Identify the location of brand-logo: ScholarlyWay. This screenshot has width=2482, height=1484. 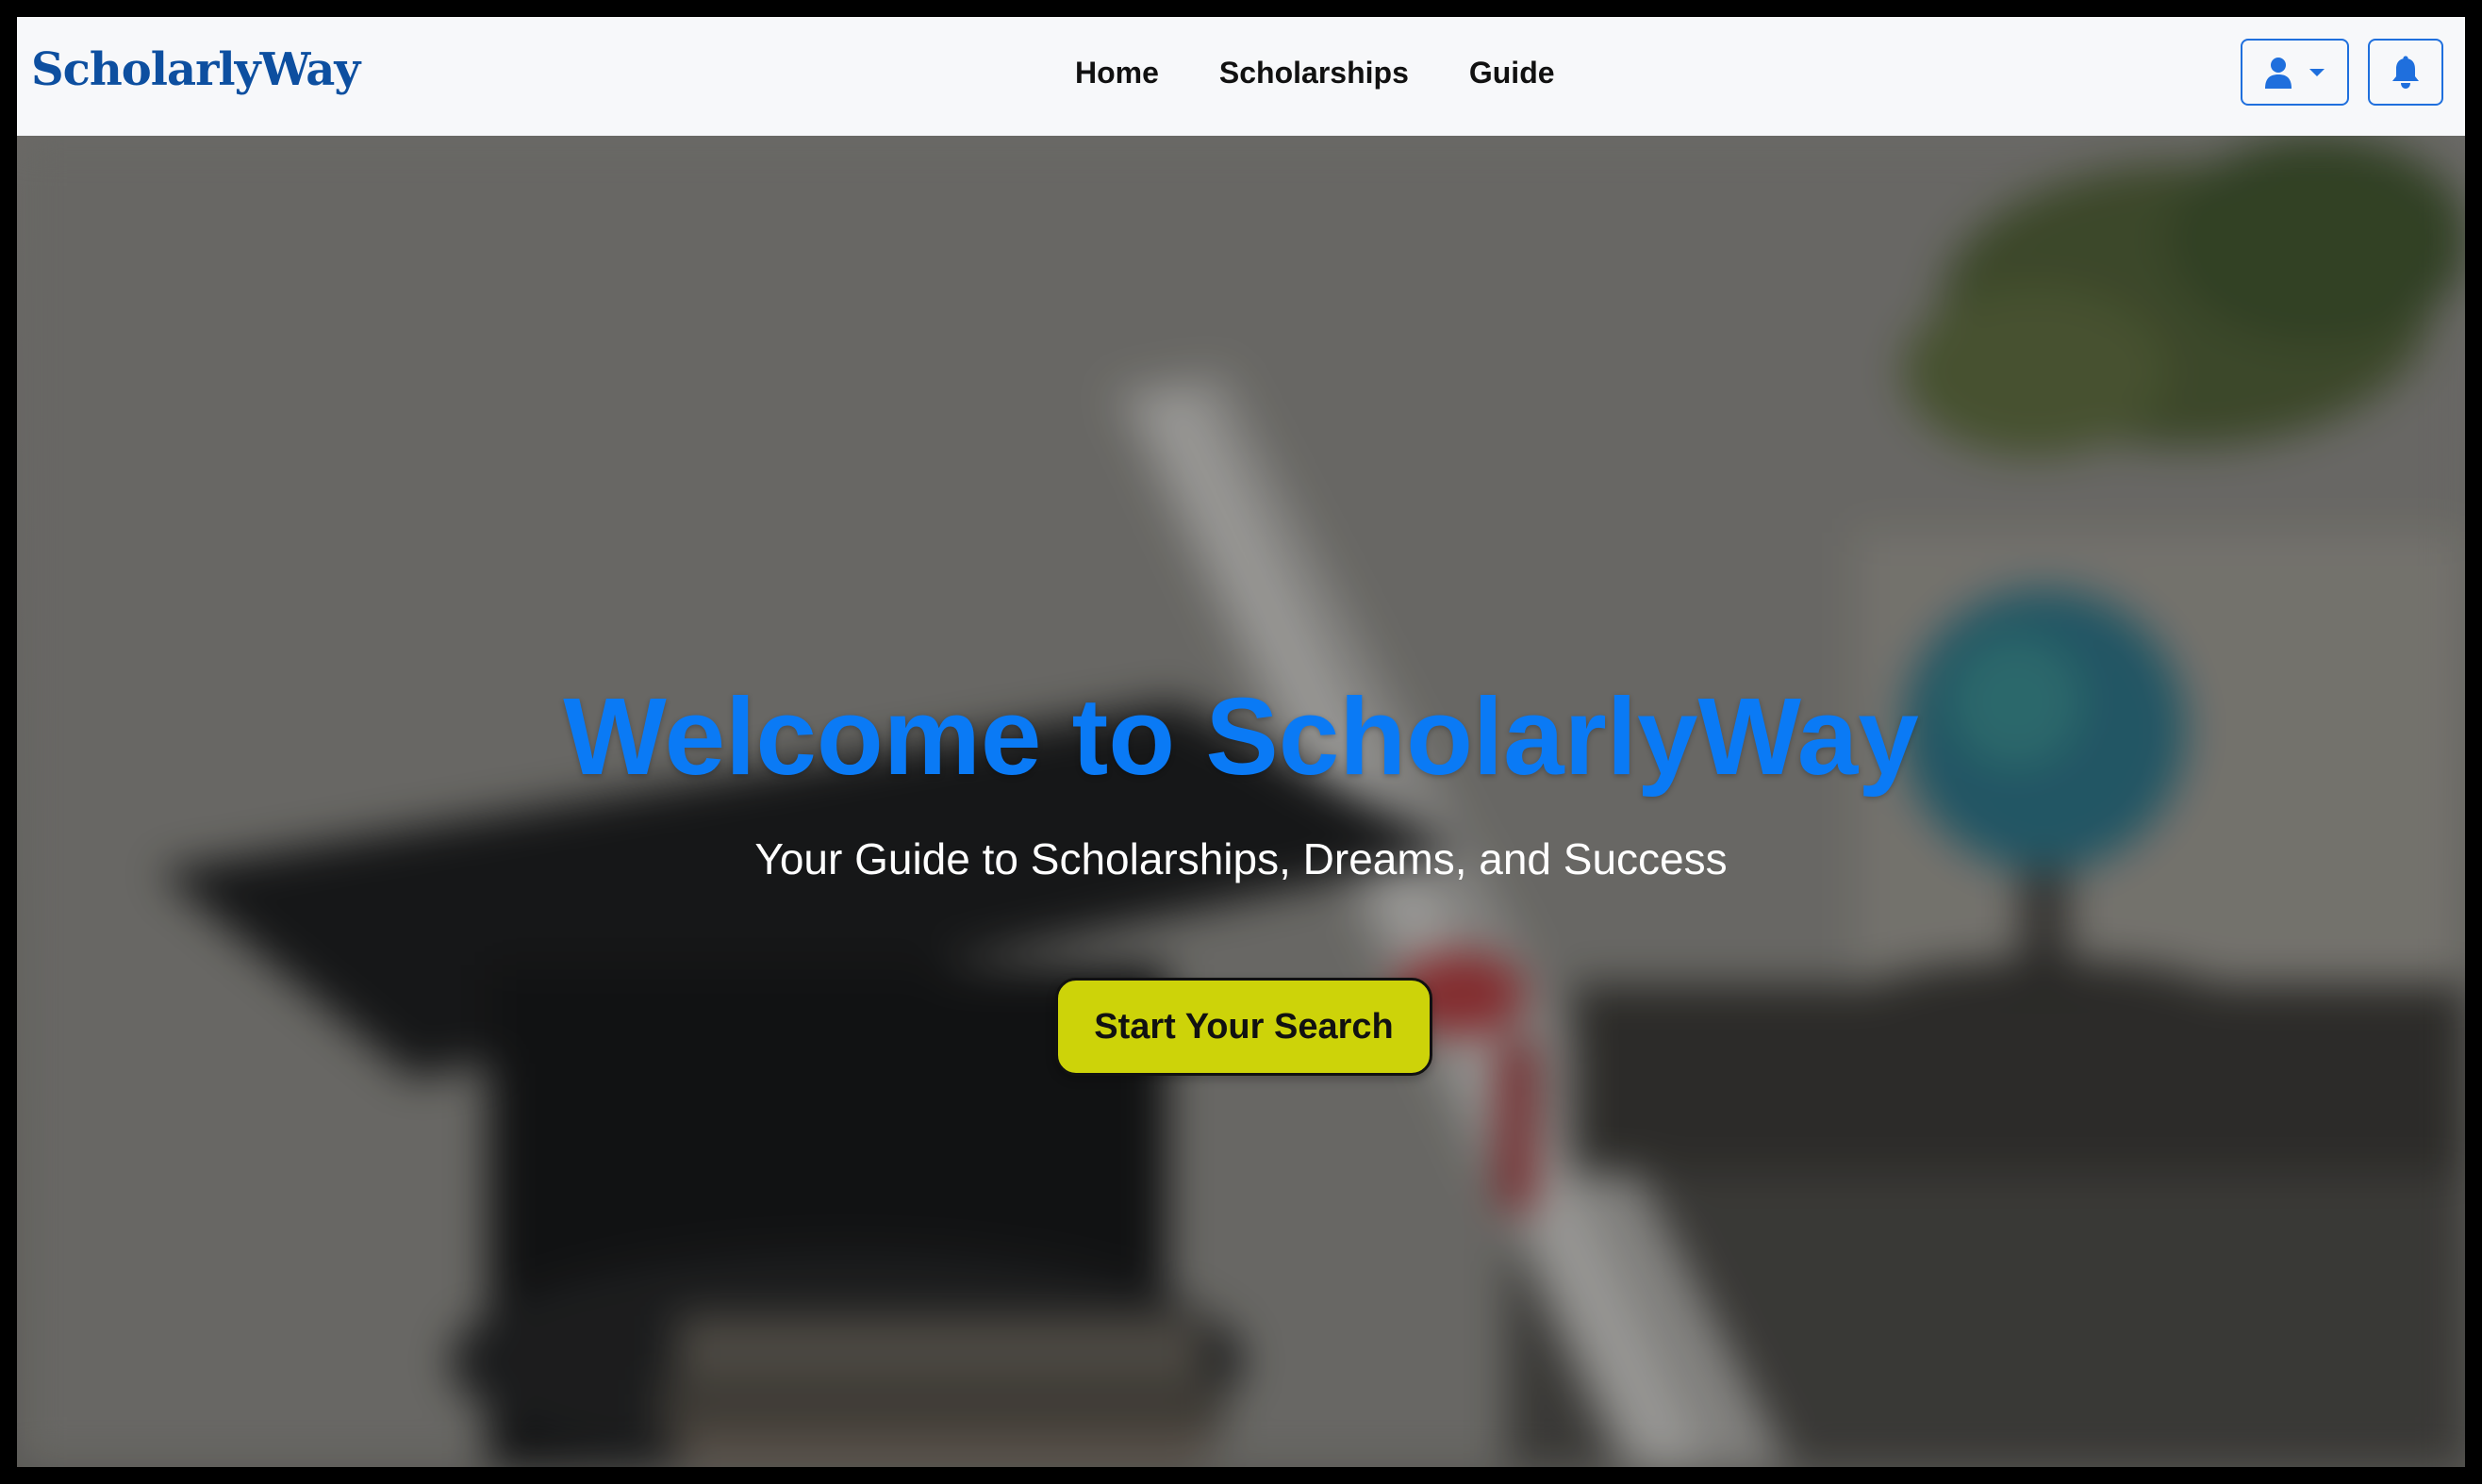
(195, 70).